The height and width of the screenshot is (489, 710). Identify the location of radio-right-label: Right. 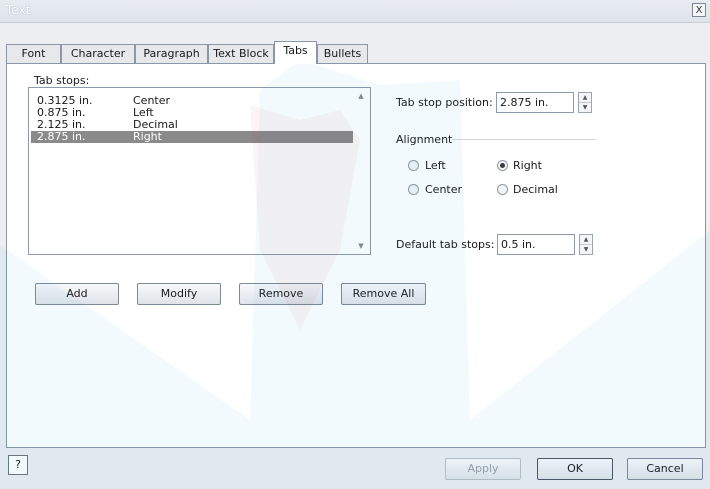
(527, 165).